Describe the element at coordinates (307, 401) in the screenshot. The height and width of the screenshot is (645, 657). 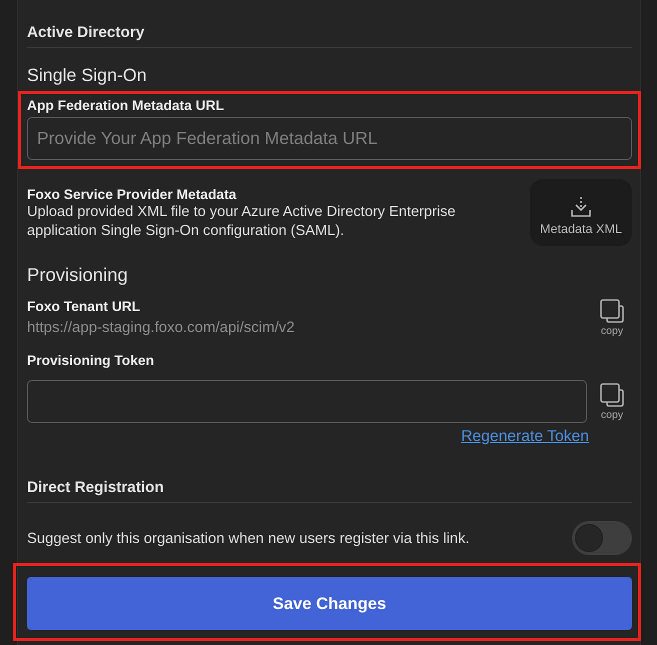
I see `token-field` at that location.